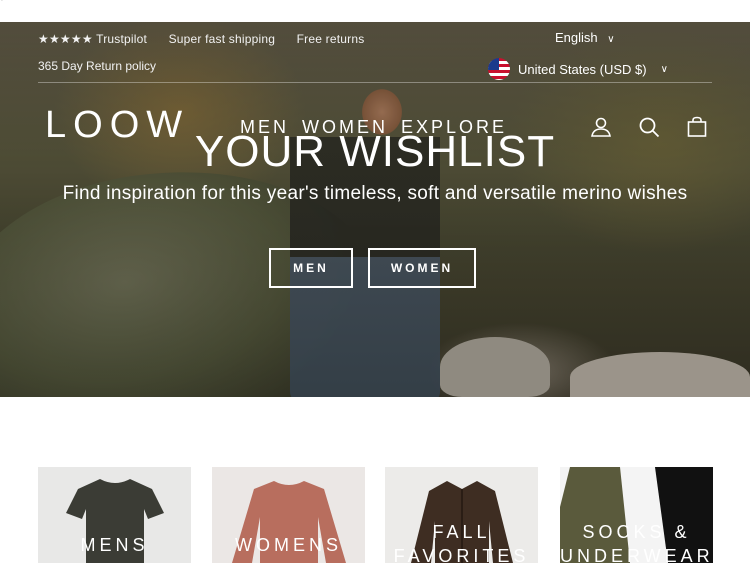 This screenshot has height=563, width=750. What do you see at coordinates (461, 515) in the screenshot?
I see `category-tile-fall-favorites: FALL FAVORITES` at bounding box center [461, 515].